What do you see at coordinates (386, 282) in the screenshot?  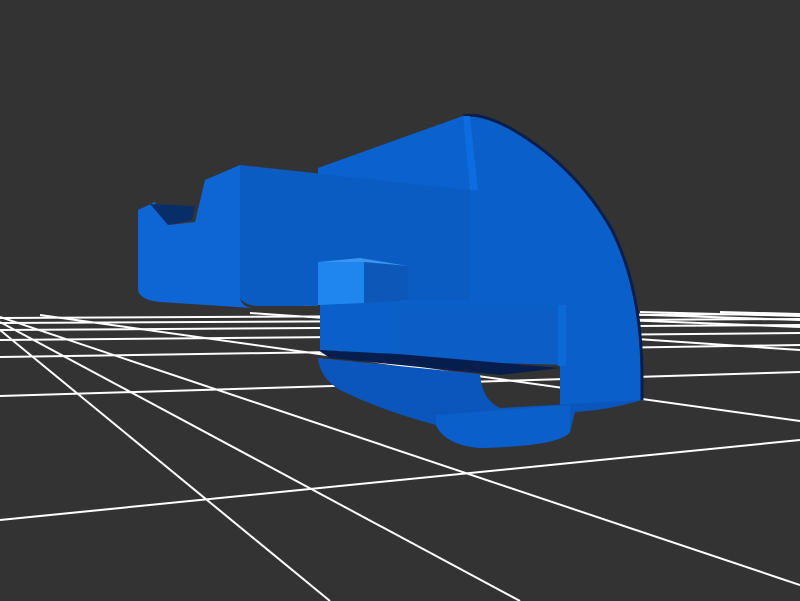 I see `model-window-side` at bounding box center [386, 282].